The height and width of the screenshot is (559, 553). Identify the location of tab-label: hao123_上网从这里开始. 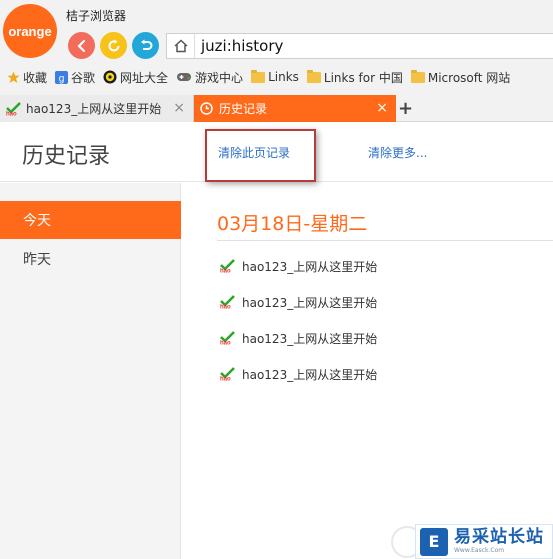
(94, 109).